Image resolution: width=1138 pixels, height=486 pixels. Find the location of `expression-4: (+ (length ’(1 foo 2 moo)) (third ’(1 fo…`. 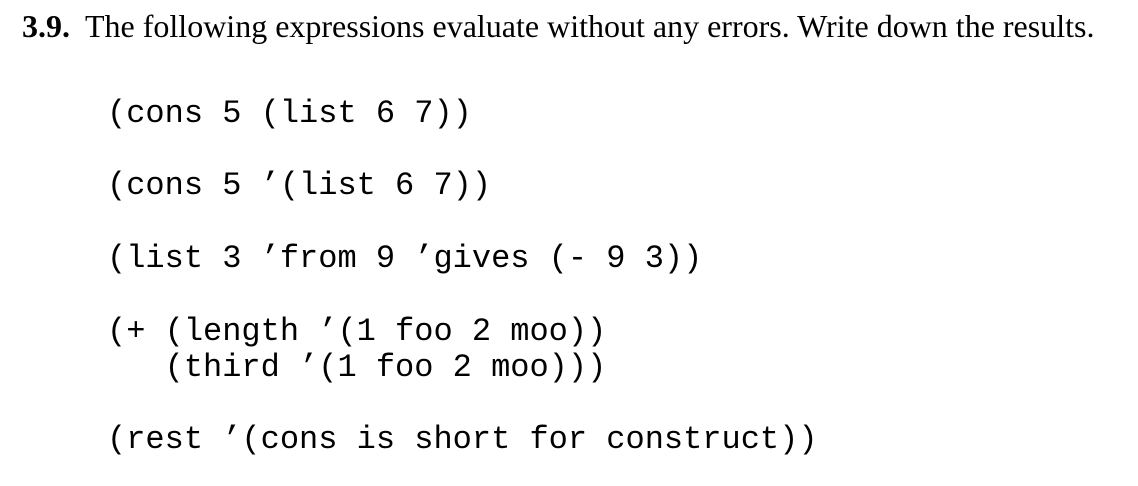

expression-4: (+ (length ’(1 foo 2 moo)) (third ’(1 fo… is located at coordinates (357, 349).